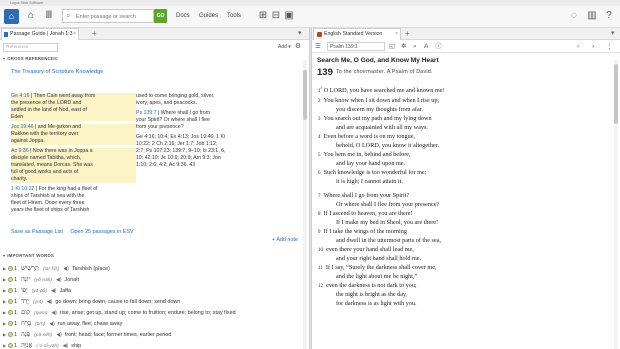 The height and width of the screenshot is (349, 620). I want to click on sync-icon: ◌, so click(574, 16).